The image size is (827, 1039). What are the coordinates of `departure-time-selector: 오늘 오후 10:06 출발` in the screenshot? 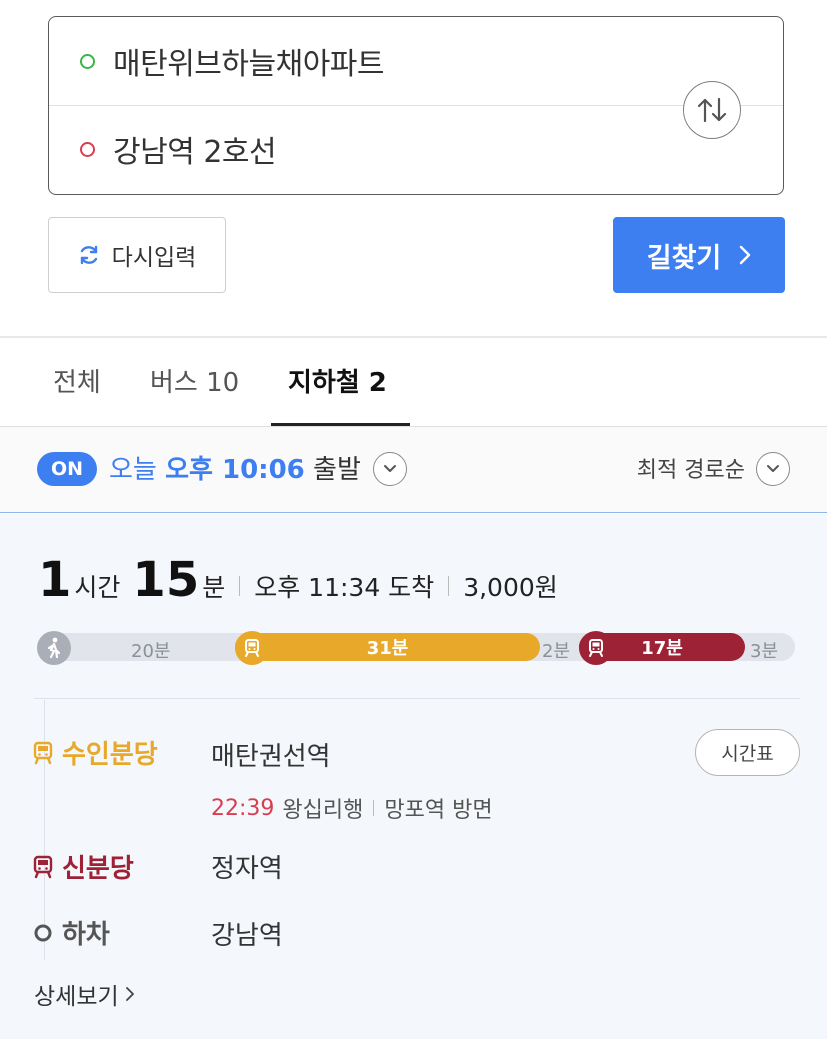 It's located at (235, 467).